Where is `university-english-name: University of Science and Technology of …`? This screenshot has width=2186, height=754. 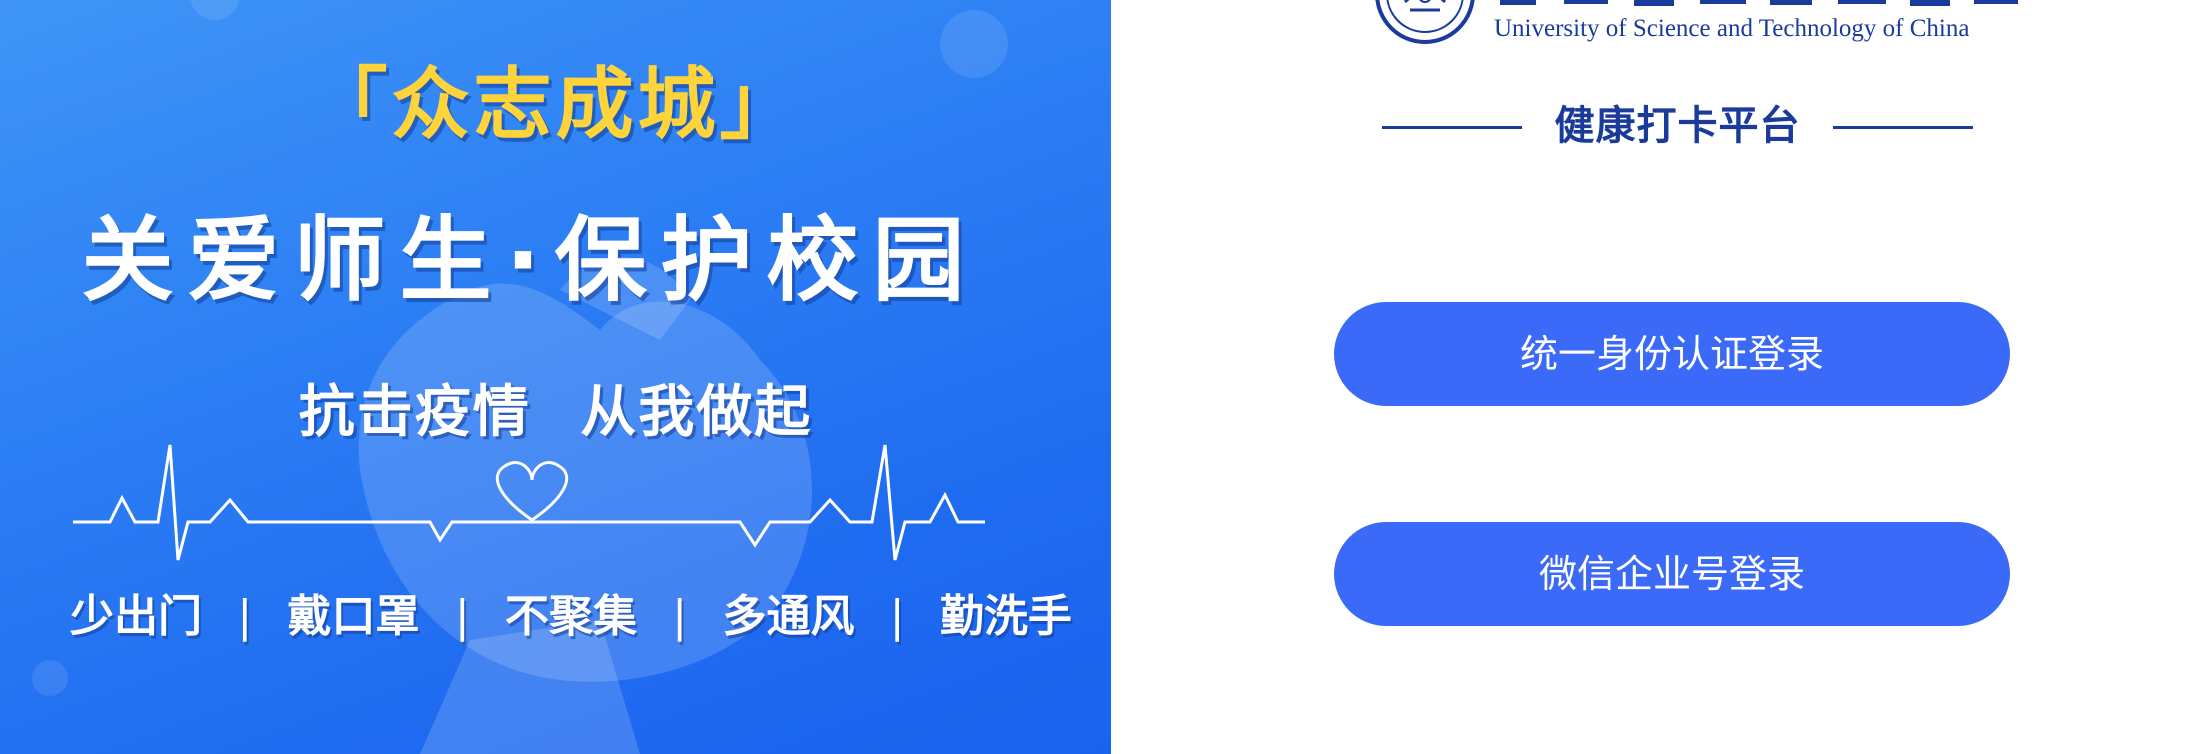
university-english-name: University of Science and Technology of … is located at coordinates (1732, 28).